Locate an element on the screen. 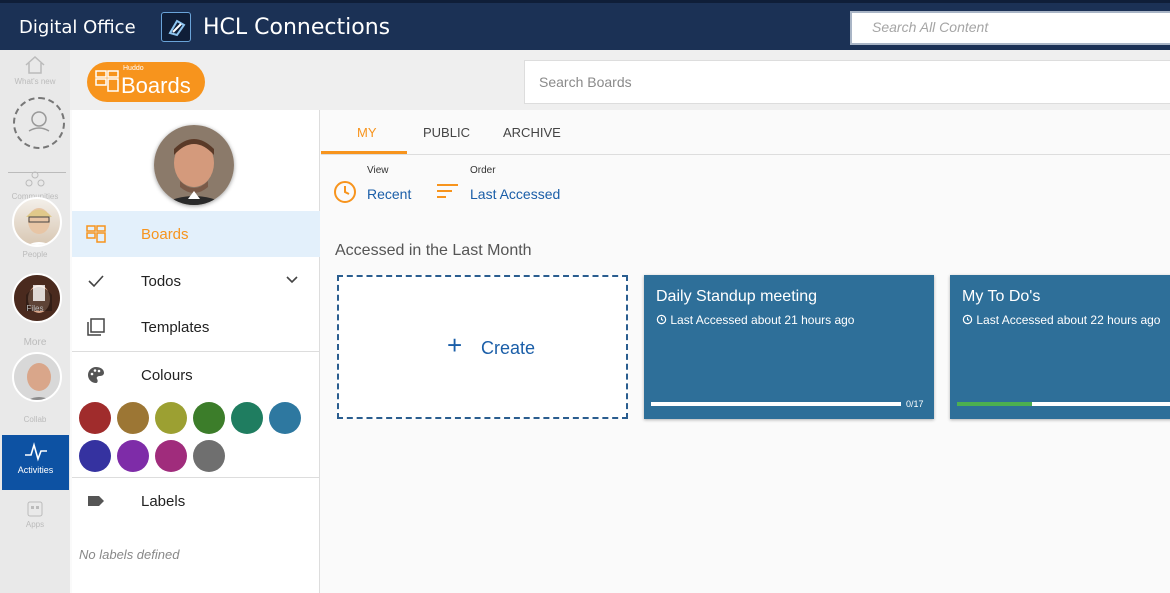 This screenshot has width=1170, height=593. profile-avatar is located at coordinates (194, 165).